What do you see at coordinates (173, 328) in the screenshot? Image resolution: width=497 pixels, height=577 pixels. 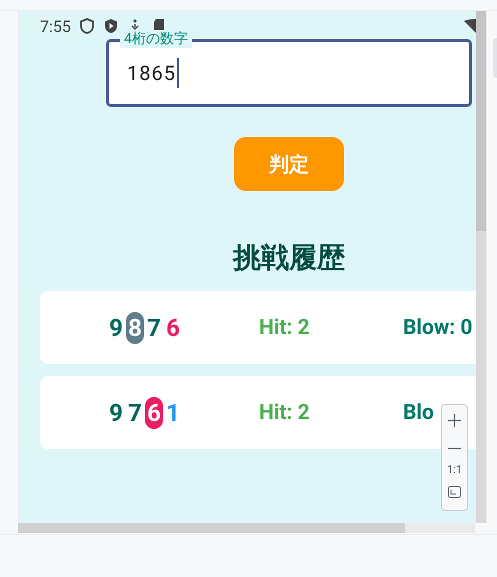 I see `digit: 6` at bounding box center [173, 328].